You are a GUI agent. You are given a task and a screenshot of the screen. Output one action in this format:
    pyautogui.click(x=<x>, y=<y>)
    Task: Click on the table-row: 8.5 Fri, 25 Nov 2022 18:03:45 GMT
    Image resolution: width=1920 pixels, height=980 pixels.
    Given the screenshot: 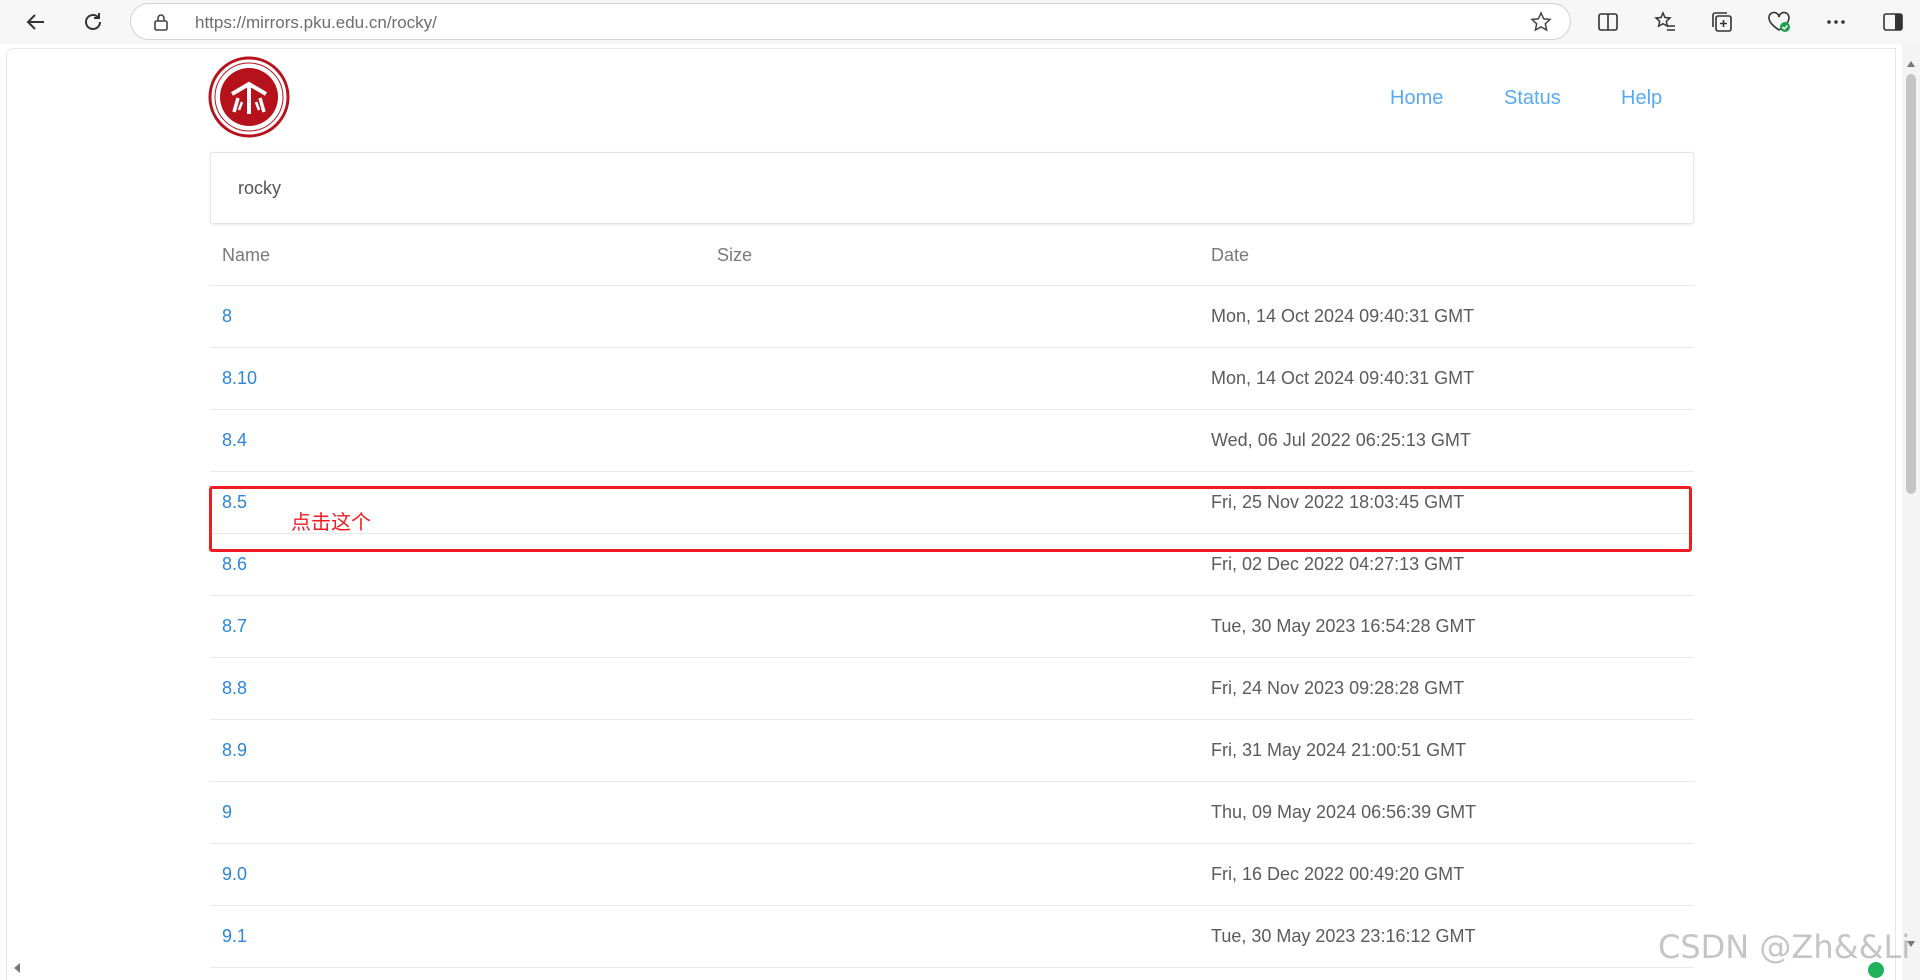 What is the action you would take?
    pyautogui.click(x=952, y=503)
    